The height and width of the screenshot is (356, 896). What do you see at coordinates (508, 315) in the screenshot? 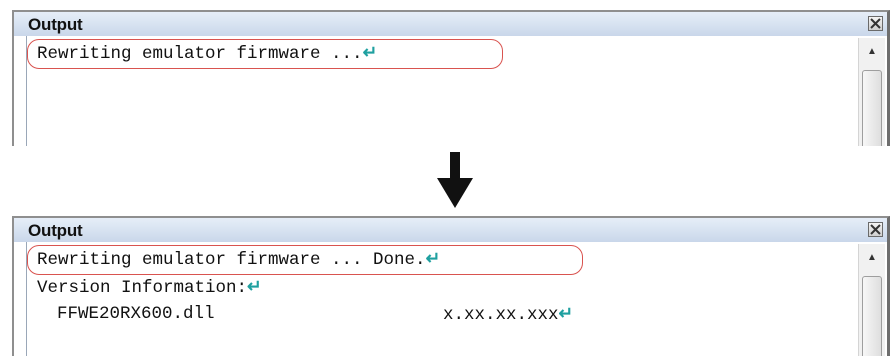
I see `output-line: x.xx.xx.xxx↵` at bounding box center [508, 315].